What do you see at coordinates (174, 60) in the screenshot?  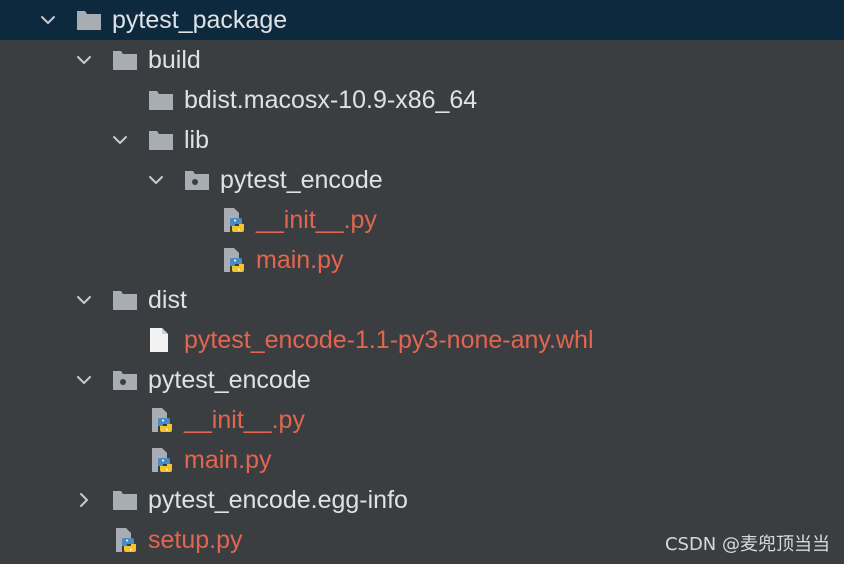 I see `tree-item-label: build` at bounding box center [174, 60].